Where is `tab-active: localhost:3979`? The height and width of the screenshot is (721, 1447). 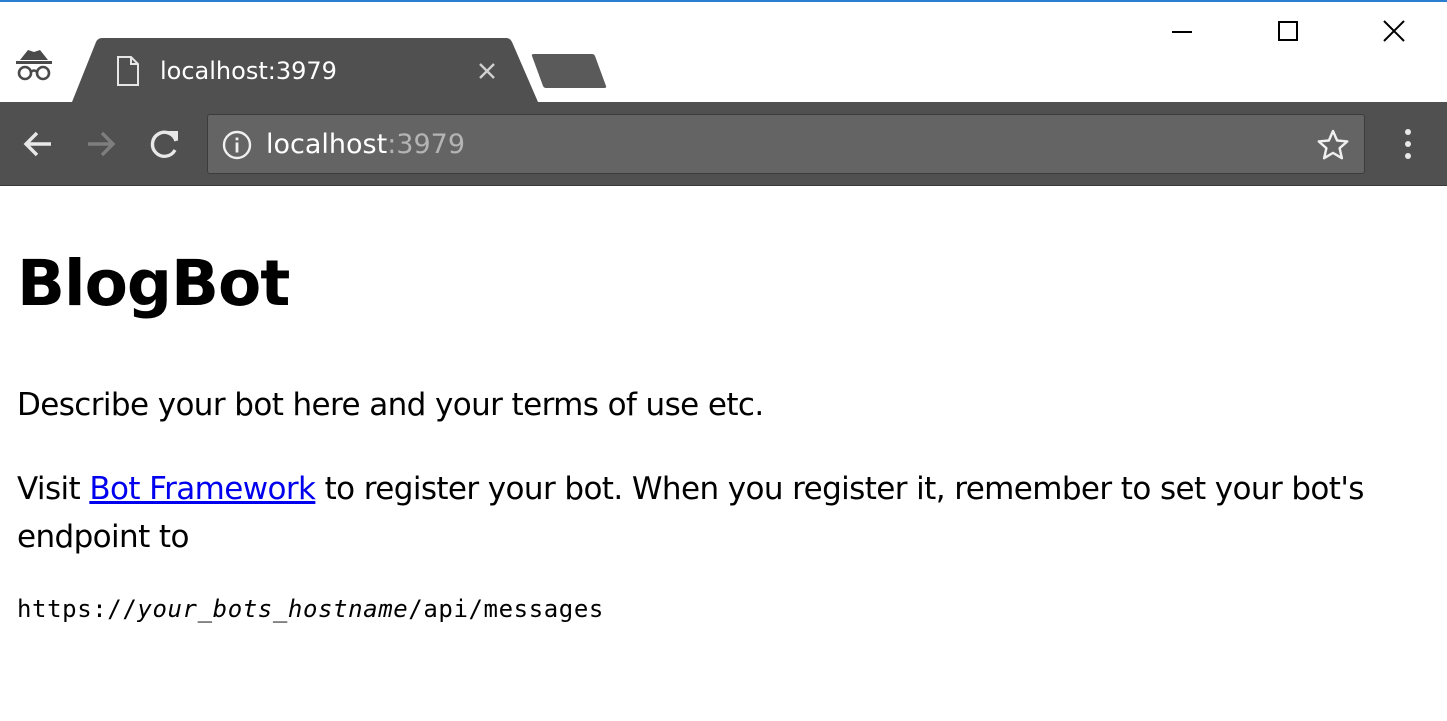
tab-active: localhost:3979 is located at coordinates (306, 70).